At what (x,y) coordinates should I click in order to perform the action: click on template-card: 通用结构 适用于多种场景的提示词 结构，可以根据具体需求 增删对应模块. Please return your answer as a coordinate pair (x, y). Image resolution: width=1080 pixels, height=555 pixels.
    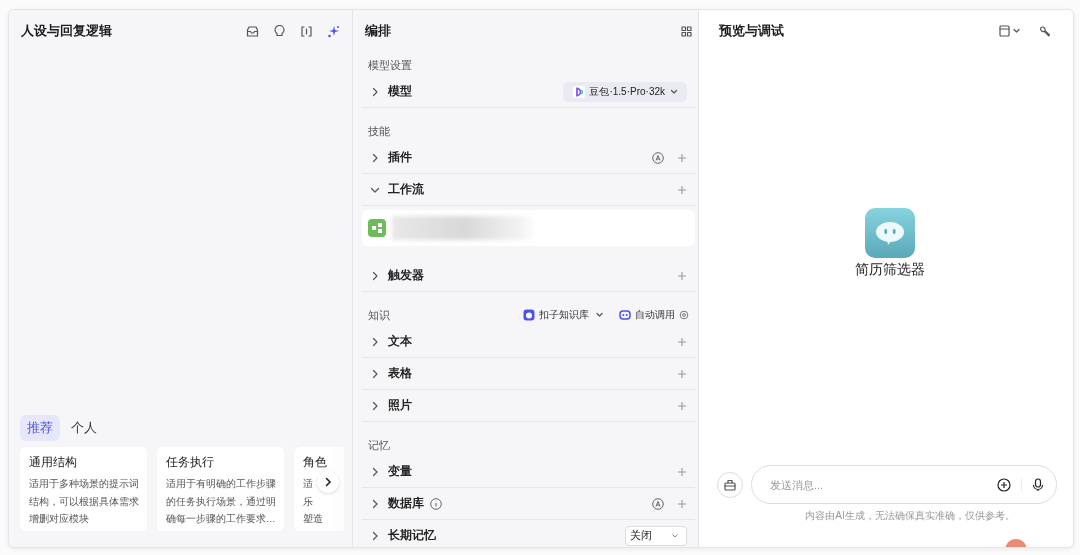
    Looking at the image, I should click on (83, 489).